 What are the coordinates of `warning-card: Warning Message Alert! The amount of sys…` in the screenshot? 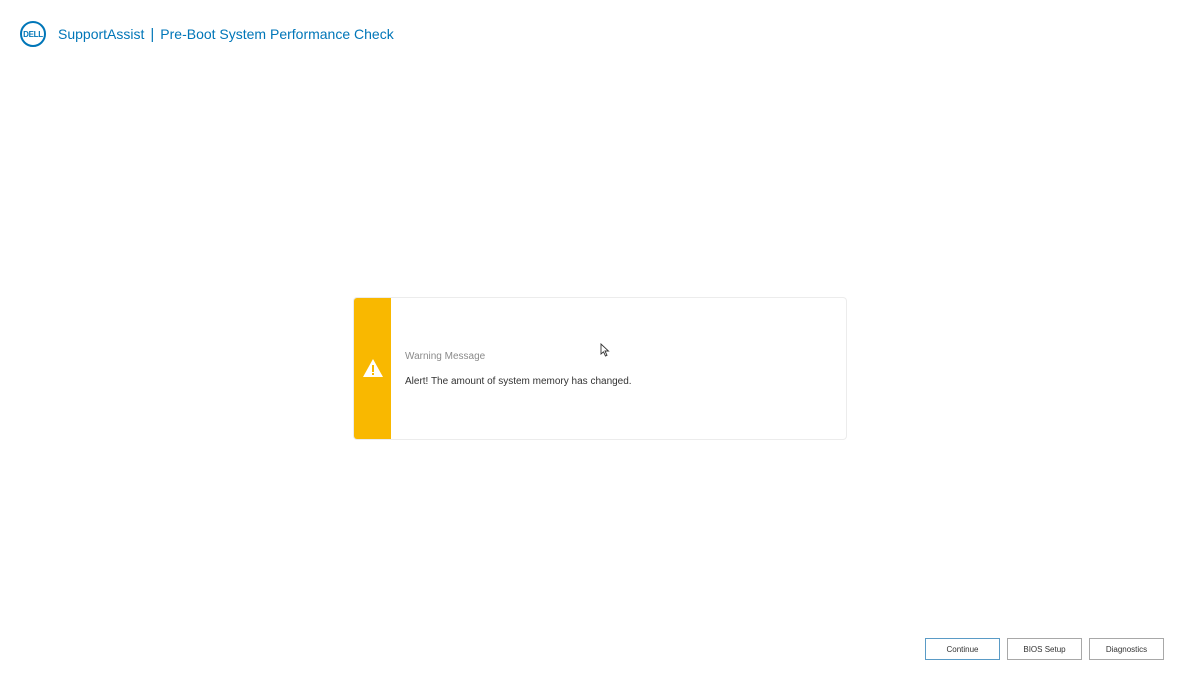 It's located at (600, 368).